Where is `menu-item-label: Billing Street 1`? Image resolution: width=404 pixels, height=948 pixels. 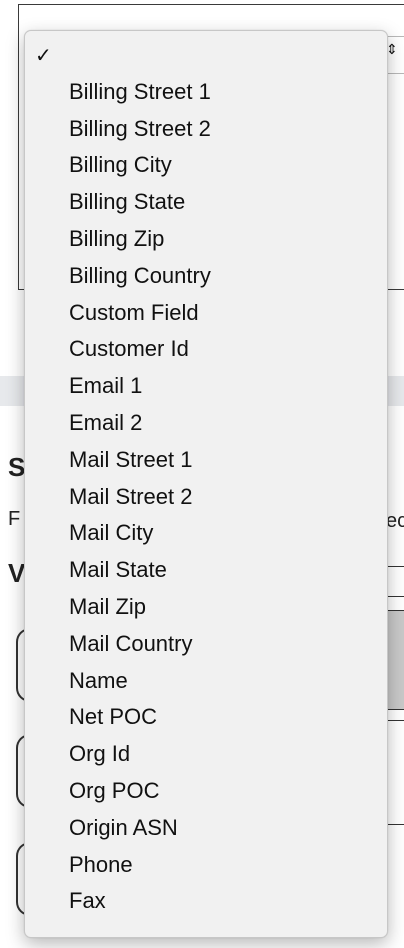
menu-item-label: Billing Street 1 is located at coordinates (140, 91).